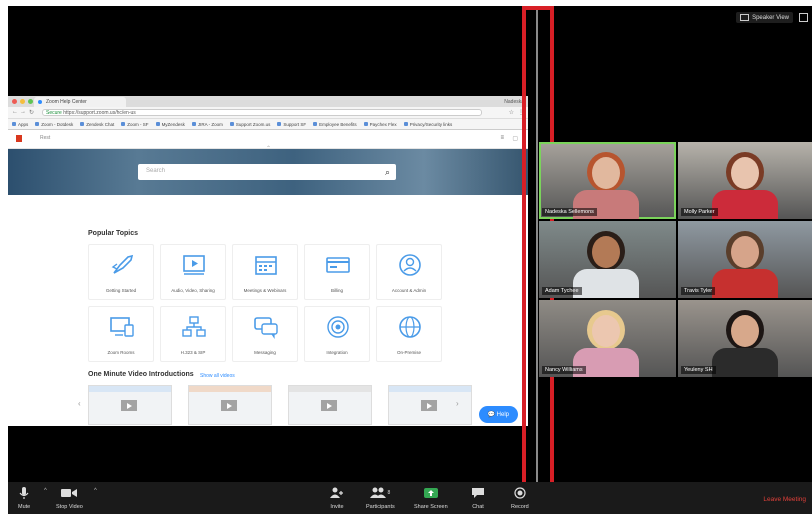 The width and height of the screenshot is (812, 522). I want to click on browser-tab-strip: Zoom Help Center Nadeska, so click(268, 101).